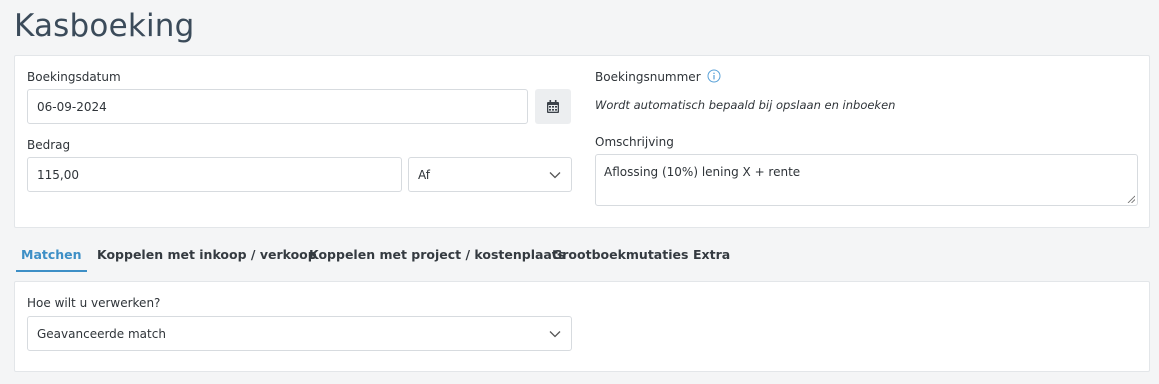 Image resolution: width=1159 pixels, height=384 pixels. Describe the element at coordinates (702, 172) in the screenshot. I see `description-value: Aflossing (10%) lening X + rente` at that location.